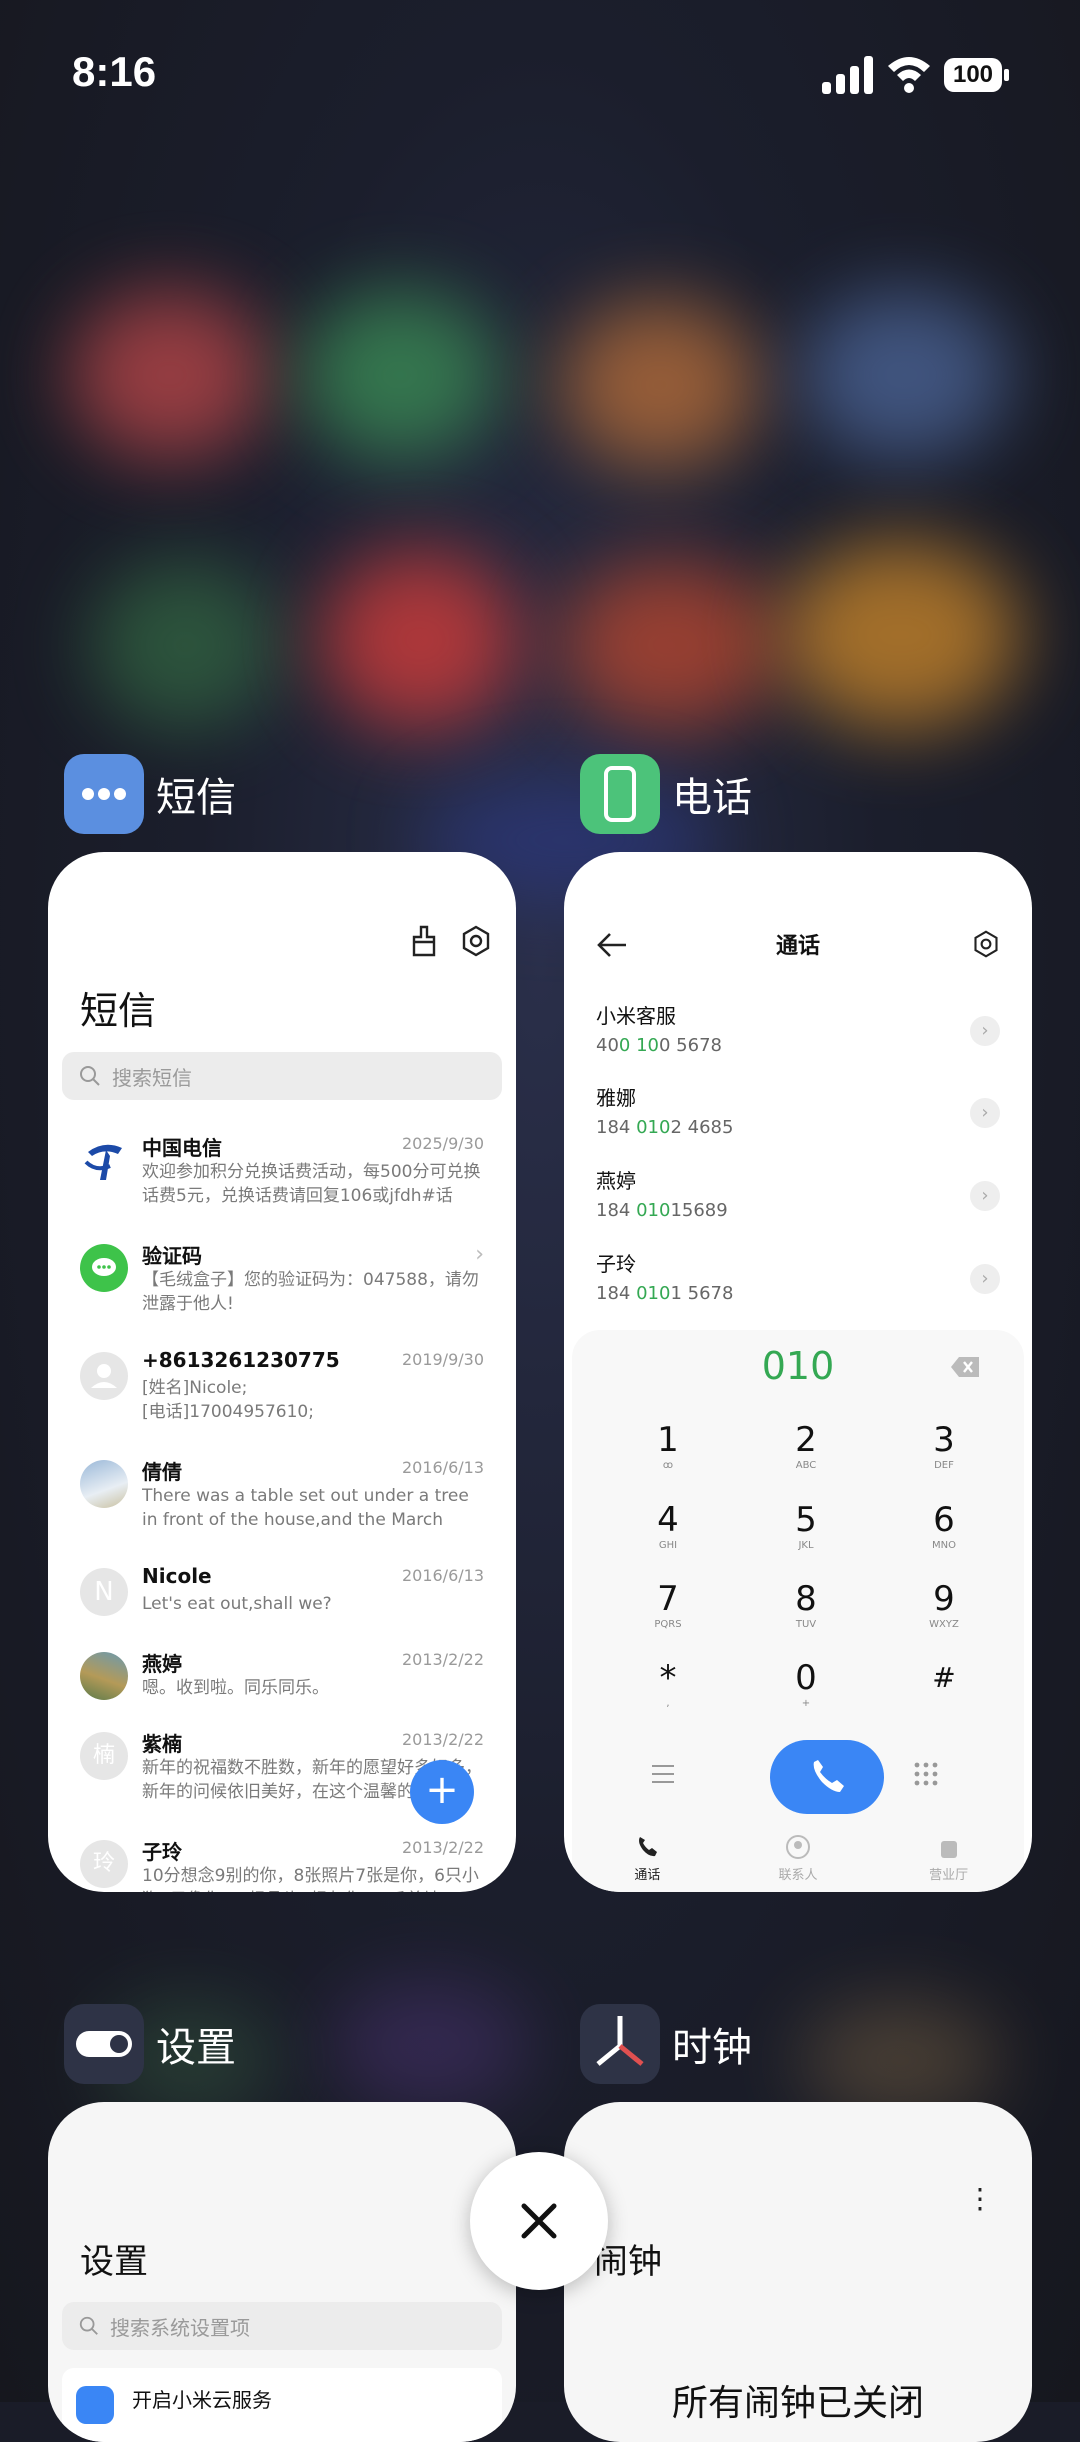 This screenshot has height=2442, width=1080. Describe the element at coordinates (150, 2044) in the screenshot. I see `settings-app-header: 设置` at that location.